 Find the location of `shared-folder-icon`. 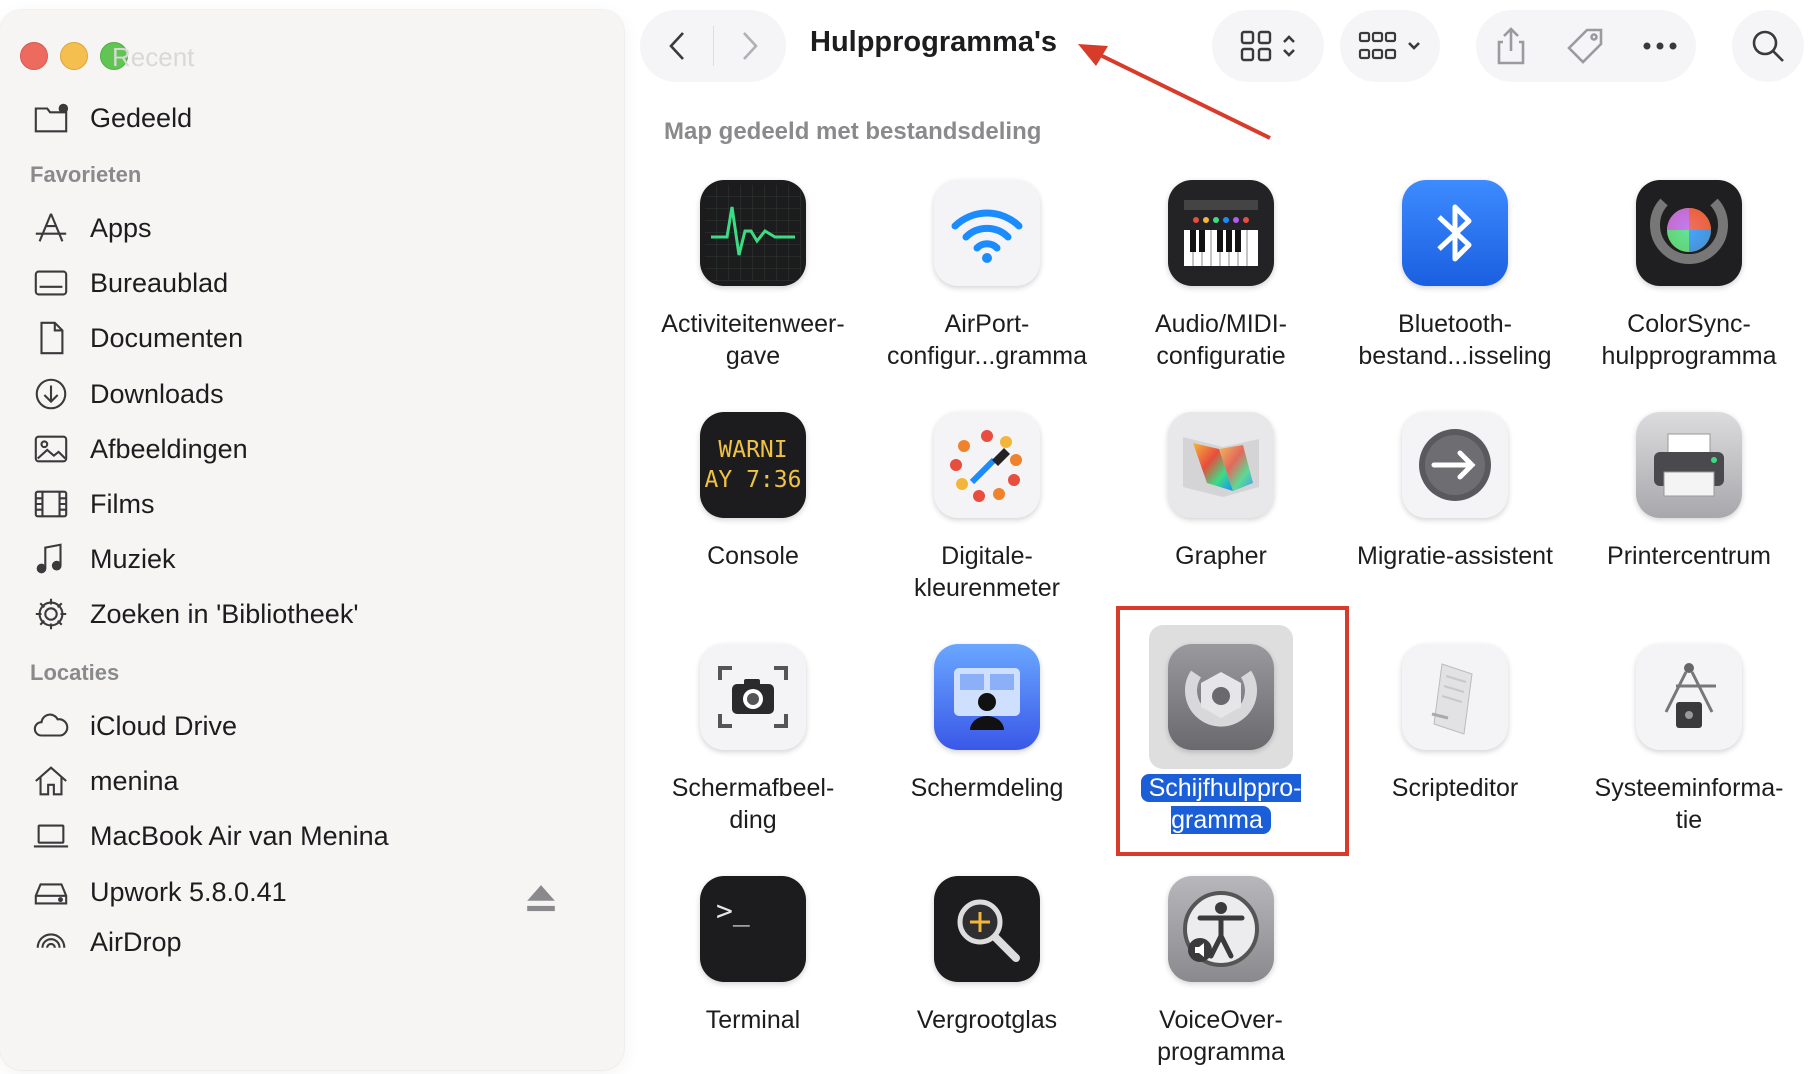

shared-folder-icon is located at coordinates (51, 118).